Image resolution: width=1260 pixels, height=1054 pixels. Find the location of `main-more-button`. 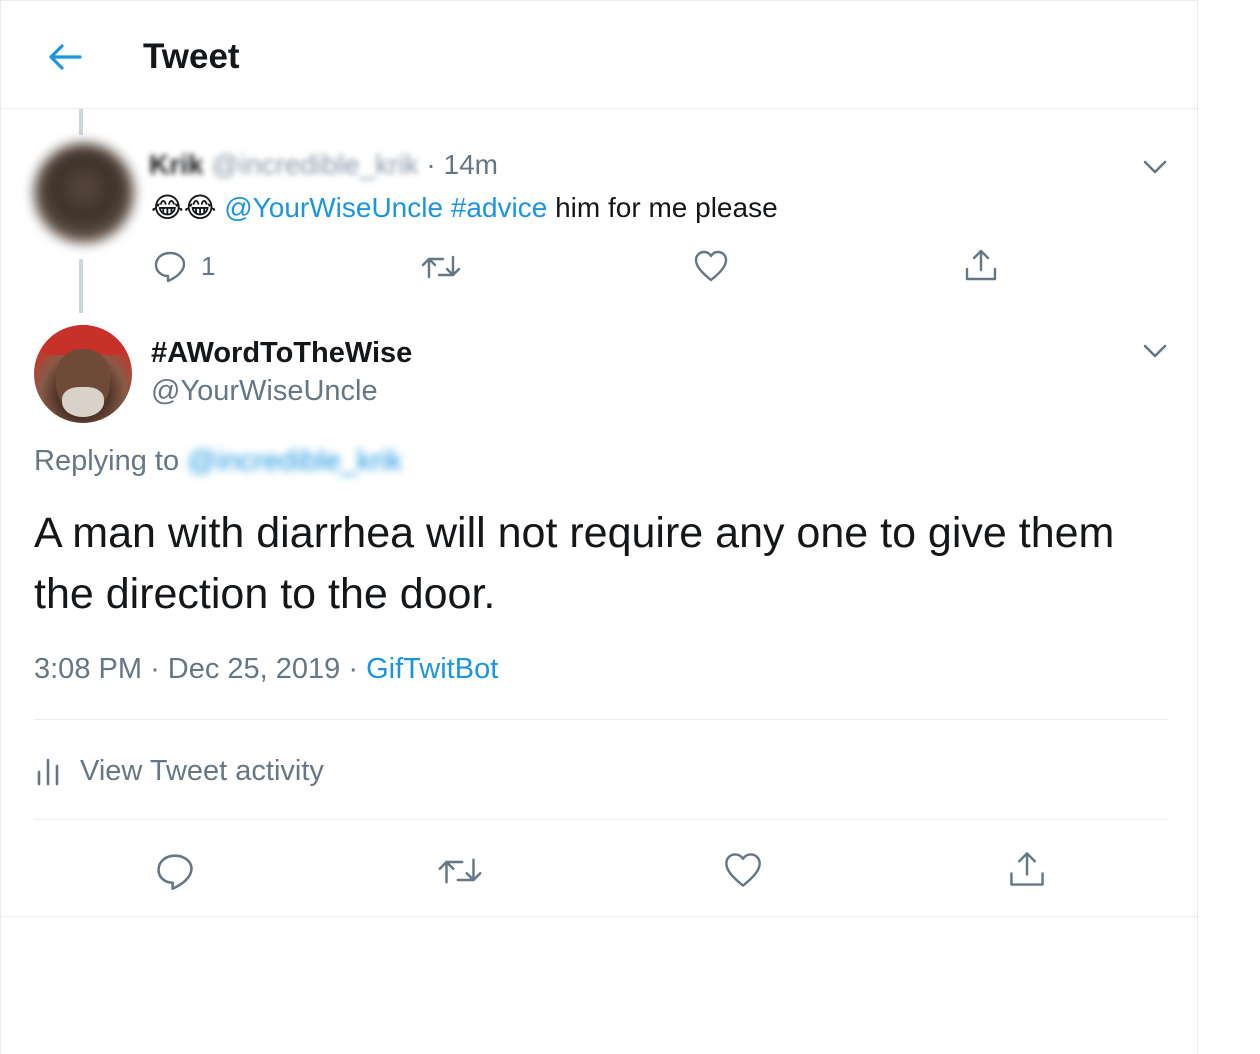

main-more-button is located at coordinates (1155, 351).